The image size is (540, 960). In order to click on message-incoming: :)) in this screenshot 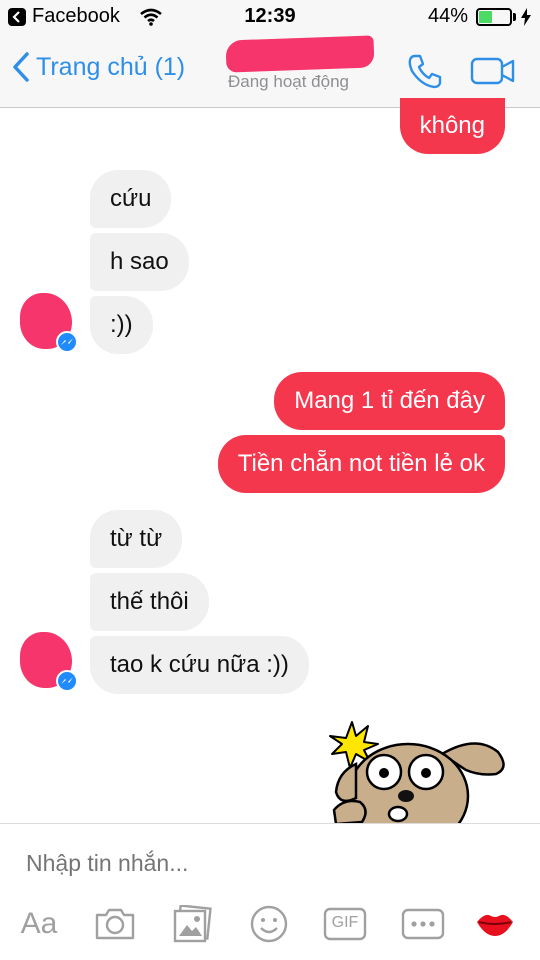, I will do `click(121, 325)`.